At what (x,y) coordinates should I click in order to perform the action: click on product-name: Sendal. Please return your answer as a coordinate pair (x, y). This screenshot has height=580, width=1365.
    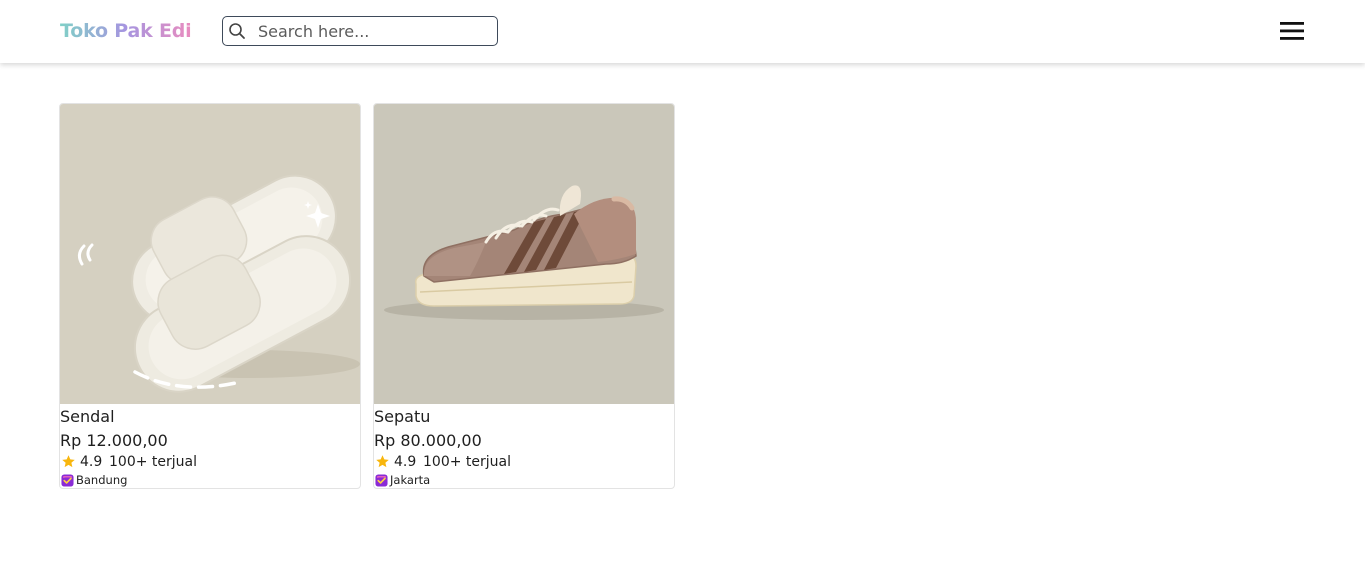
    Looking at the image, I should click on (87, 417).